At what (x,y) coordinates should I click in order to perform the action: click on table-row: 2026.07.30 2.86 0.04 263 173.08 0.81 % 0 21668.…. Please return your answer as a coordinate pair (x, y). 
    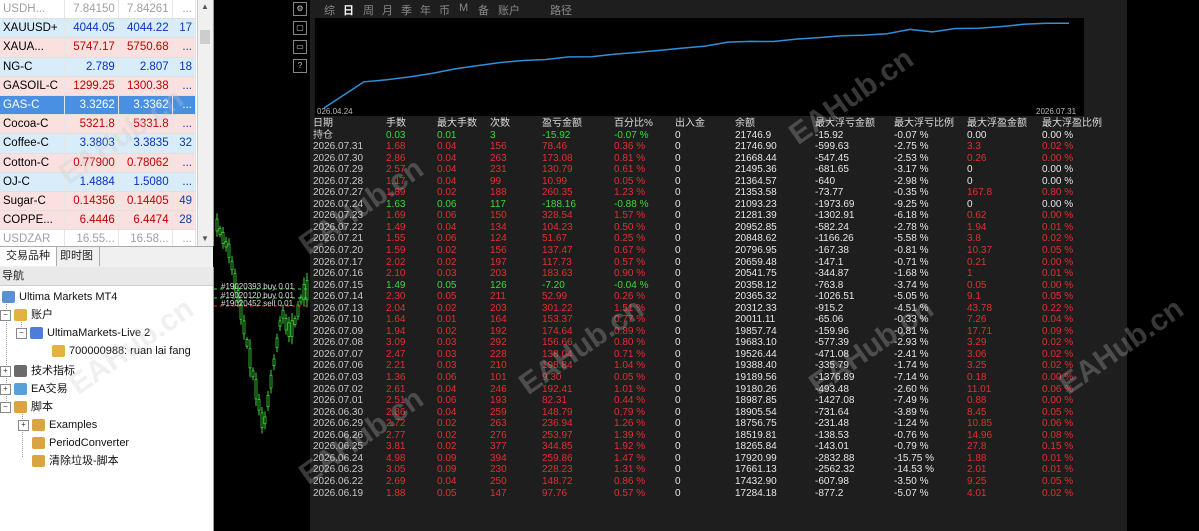
    Looking at the image, I should click on (718, 159).